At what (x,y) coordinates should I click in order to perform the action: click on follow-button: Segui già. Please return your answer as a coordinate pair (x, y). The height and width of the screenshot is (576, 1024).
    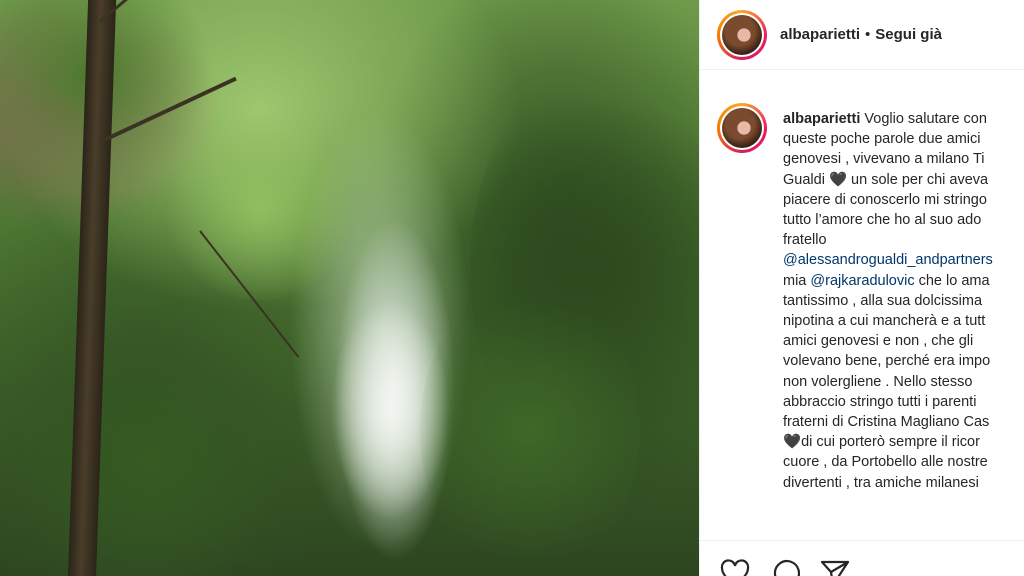
    Looking at the image, I should click on (908, 34).